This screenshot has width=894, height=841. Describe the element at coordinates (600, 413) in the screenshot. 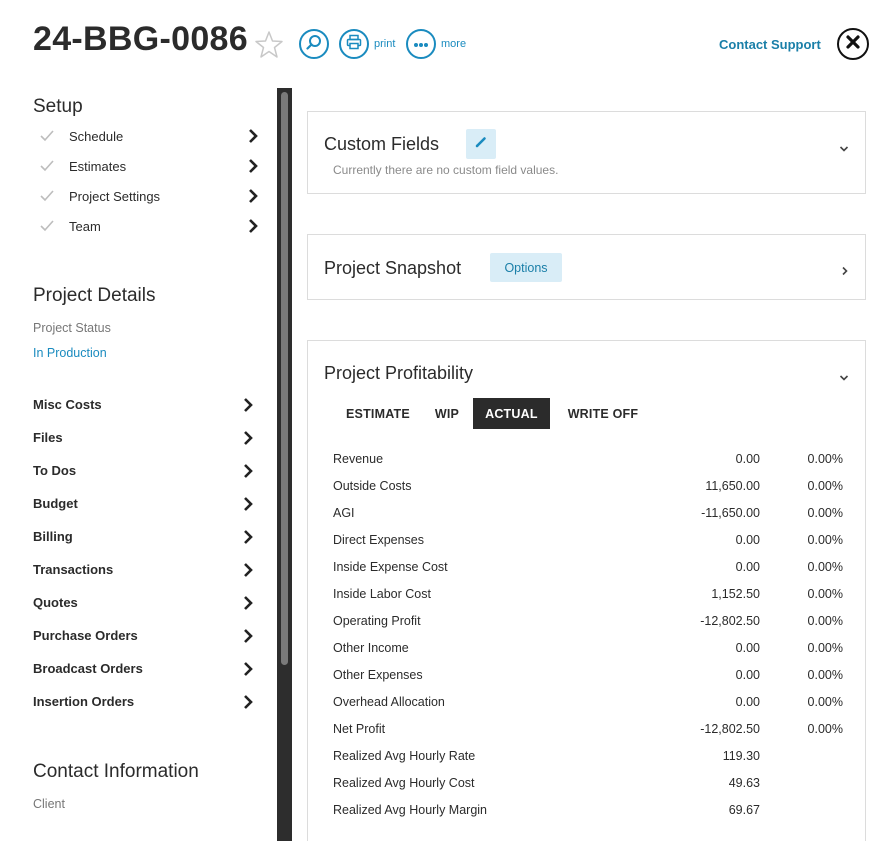

I see `tab-write-off: WRITE OFF` at that location.